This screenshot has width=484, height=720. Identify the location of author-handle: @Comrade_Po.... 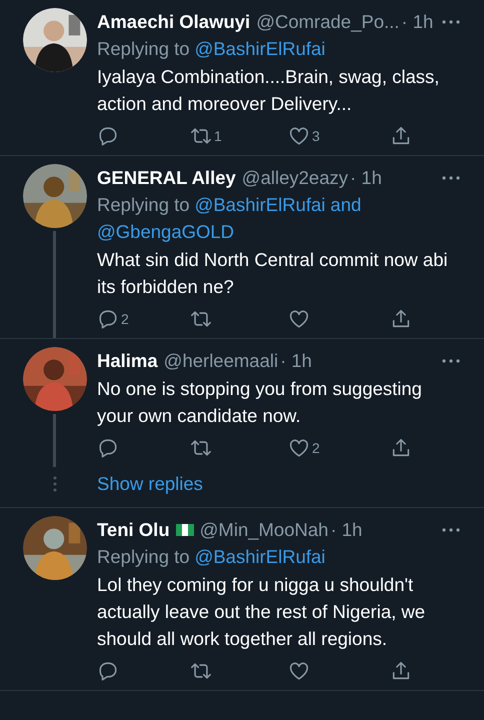
(328, 21).